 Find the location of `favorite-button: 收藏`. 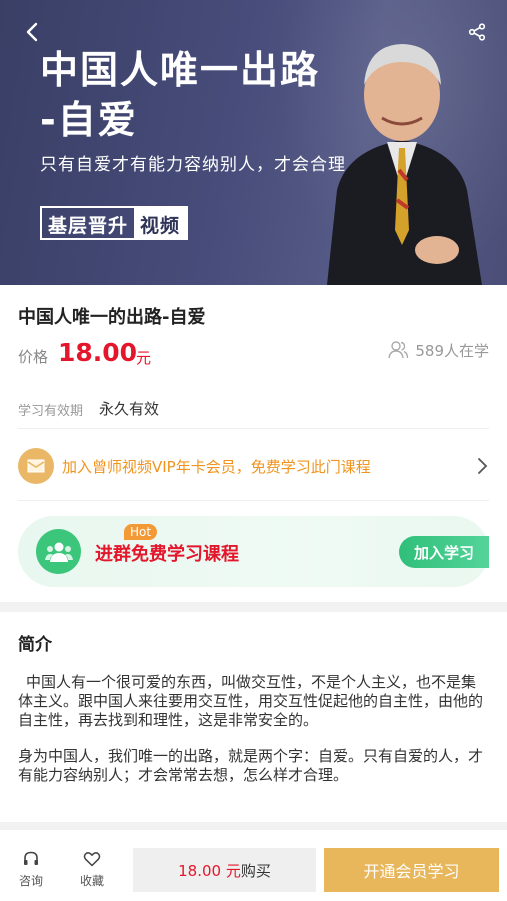

favorite-button: 收藏 is located at coordinates (92, 869).